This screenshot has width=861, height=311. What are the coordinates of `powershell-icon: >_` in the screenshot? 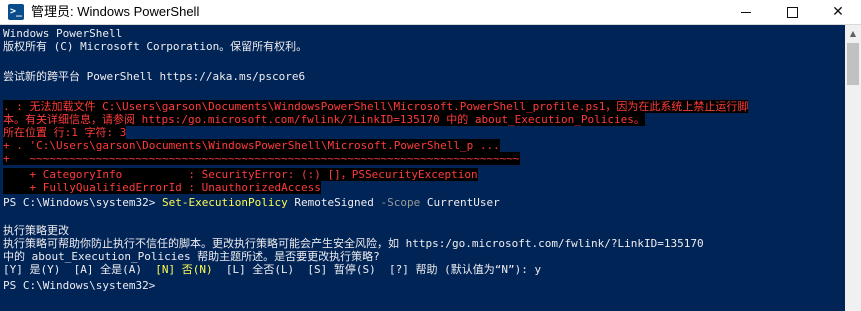 It's located at (16, 12).